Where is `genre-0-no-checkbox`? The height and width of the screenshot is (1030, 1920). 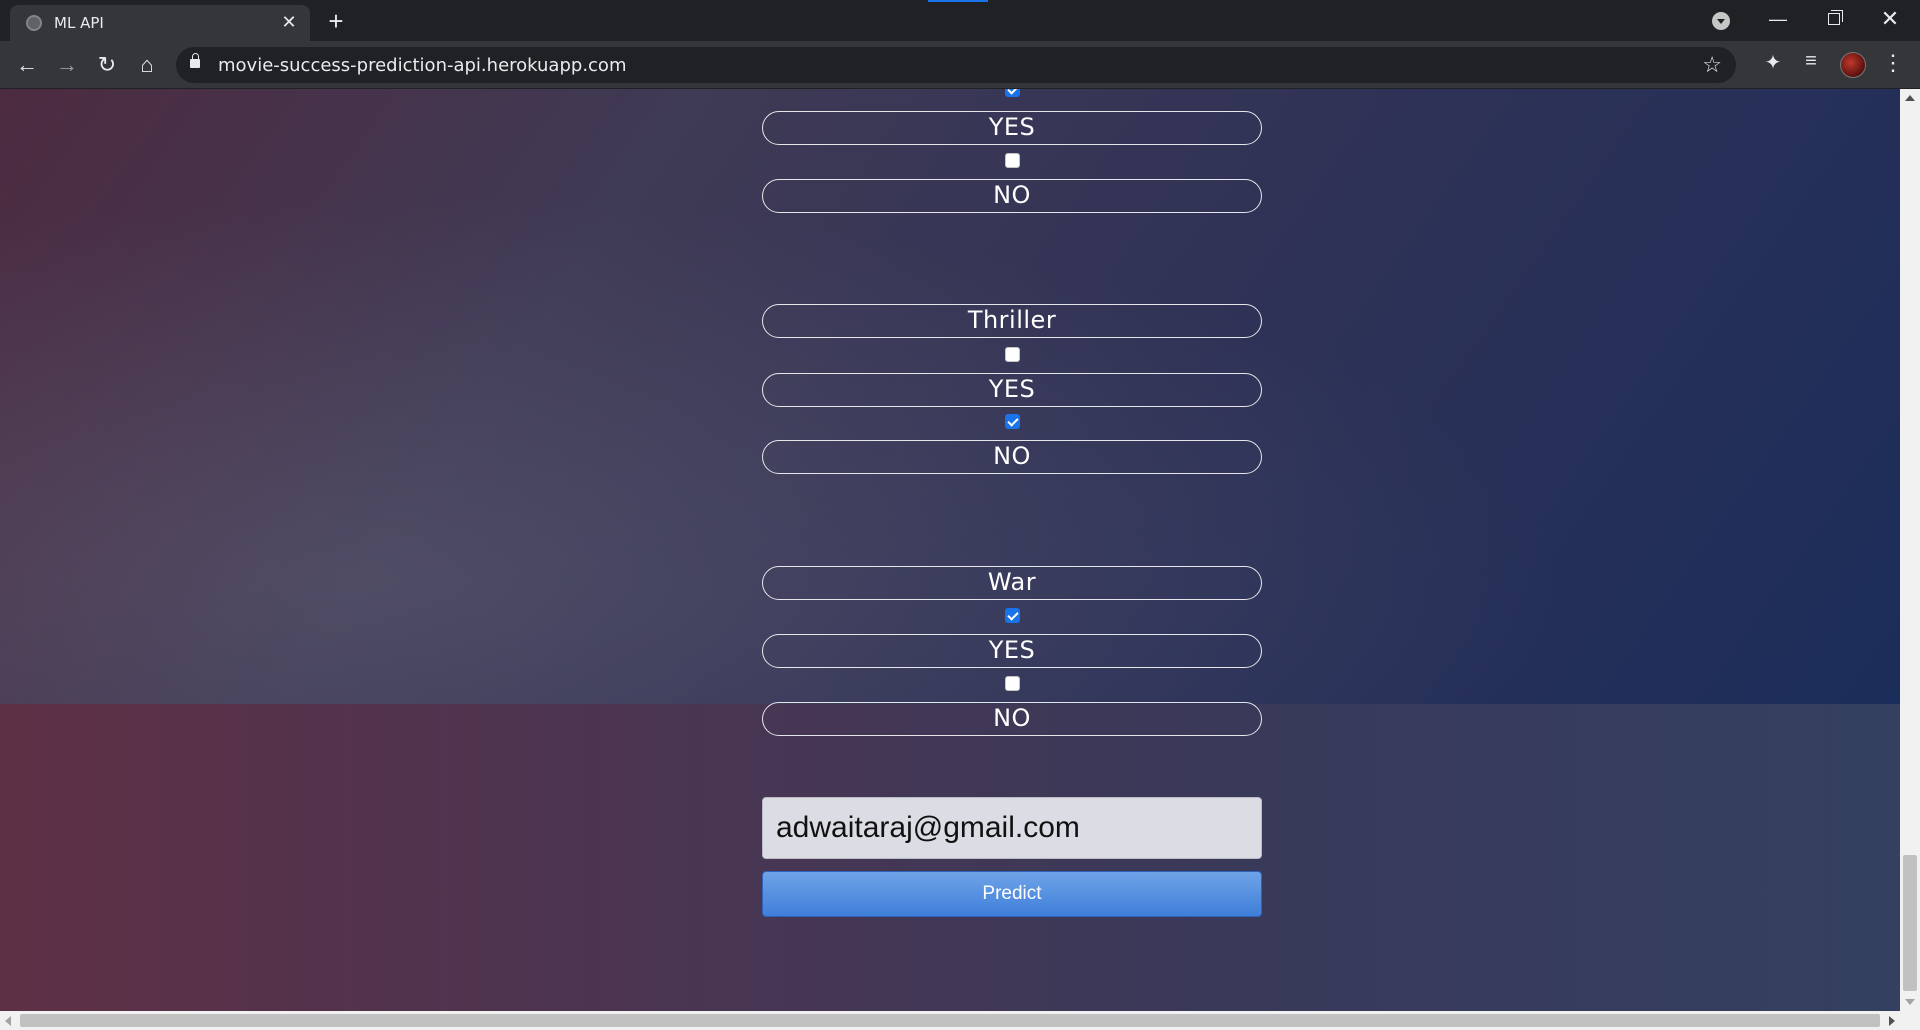 genre-0-no-checkbox is located at coordinates (1012, 160).